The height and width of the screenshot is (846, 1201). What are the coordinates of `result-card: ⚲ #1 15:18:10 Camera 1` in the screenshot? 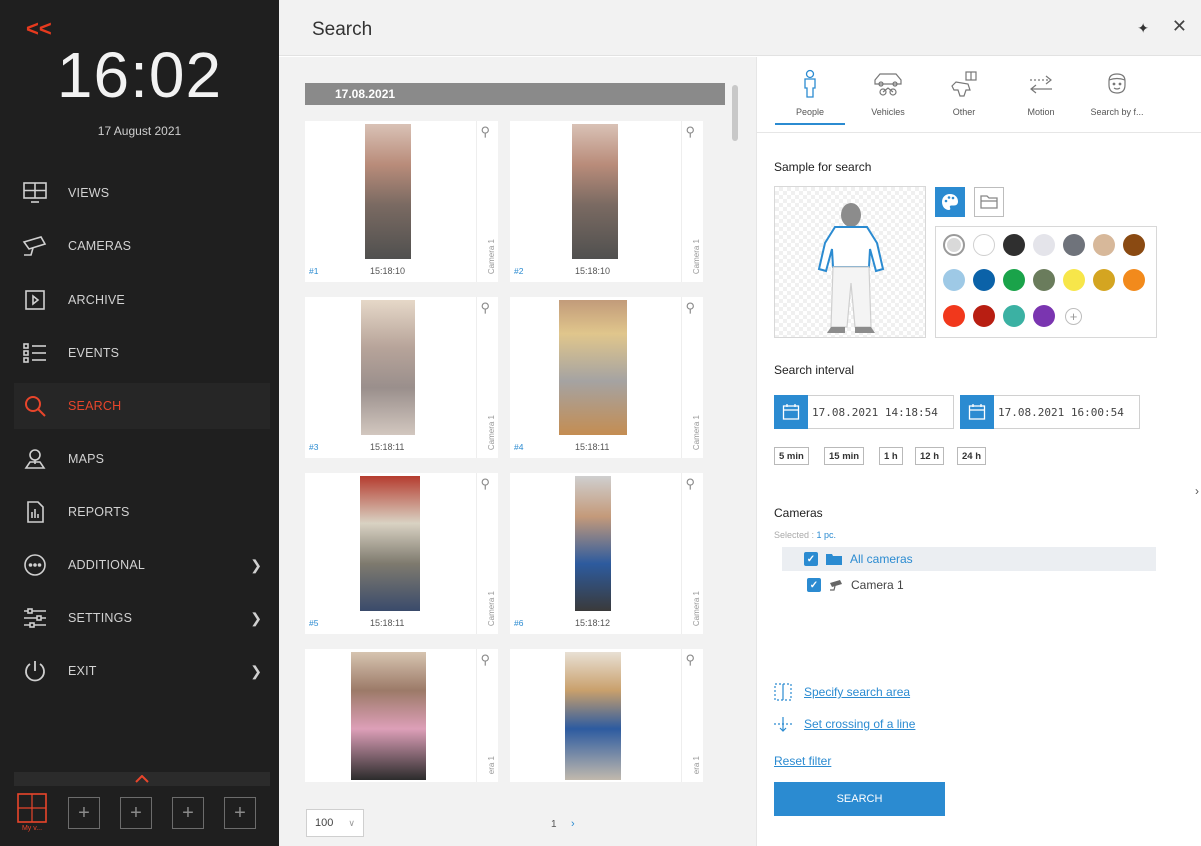 It's located at (401, 201).